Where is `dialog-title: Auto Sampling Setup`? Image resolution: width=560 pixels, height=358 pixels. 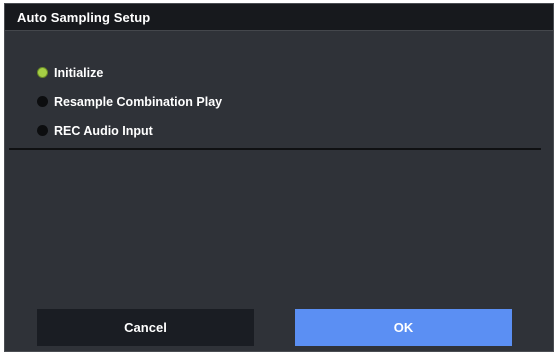 dialog-title: Auto Sampling Setup is located at coordinates (84, 17).